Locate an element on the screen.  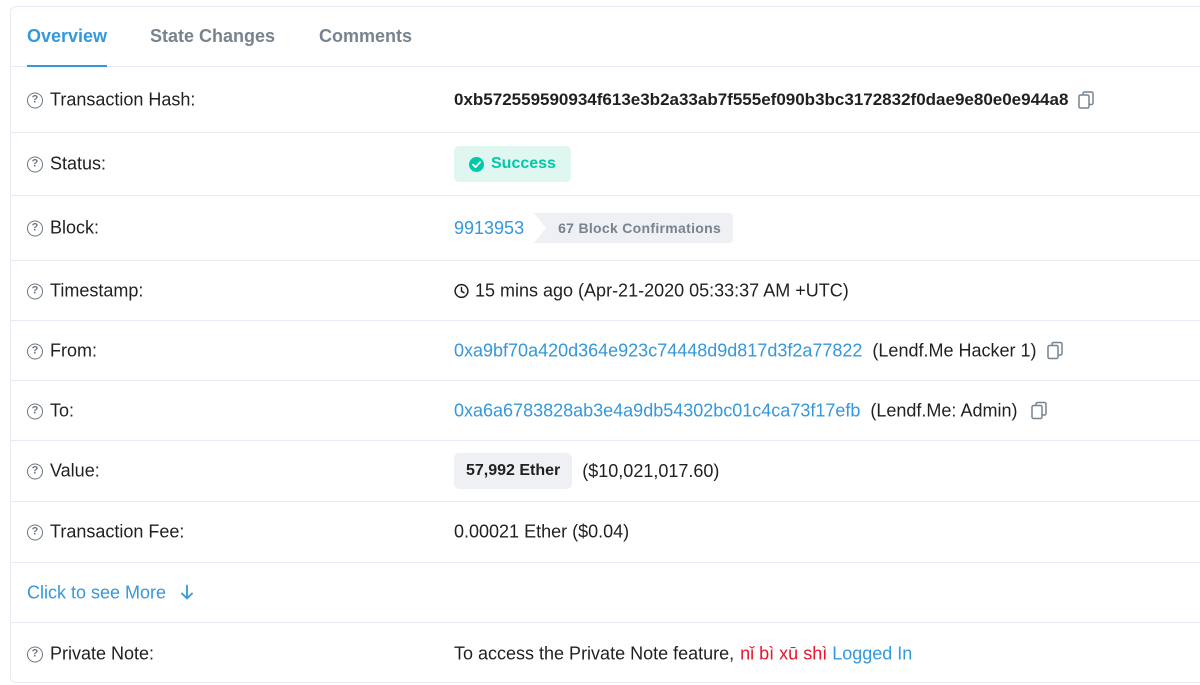
row-value: ? Value: 57,992 Ether ($10,021,017.60) is located at coordinates (605, 471).